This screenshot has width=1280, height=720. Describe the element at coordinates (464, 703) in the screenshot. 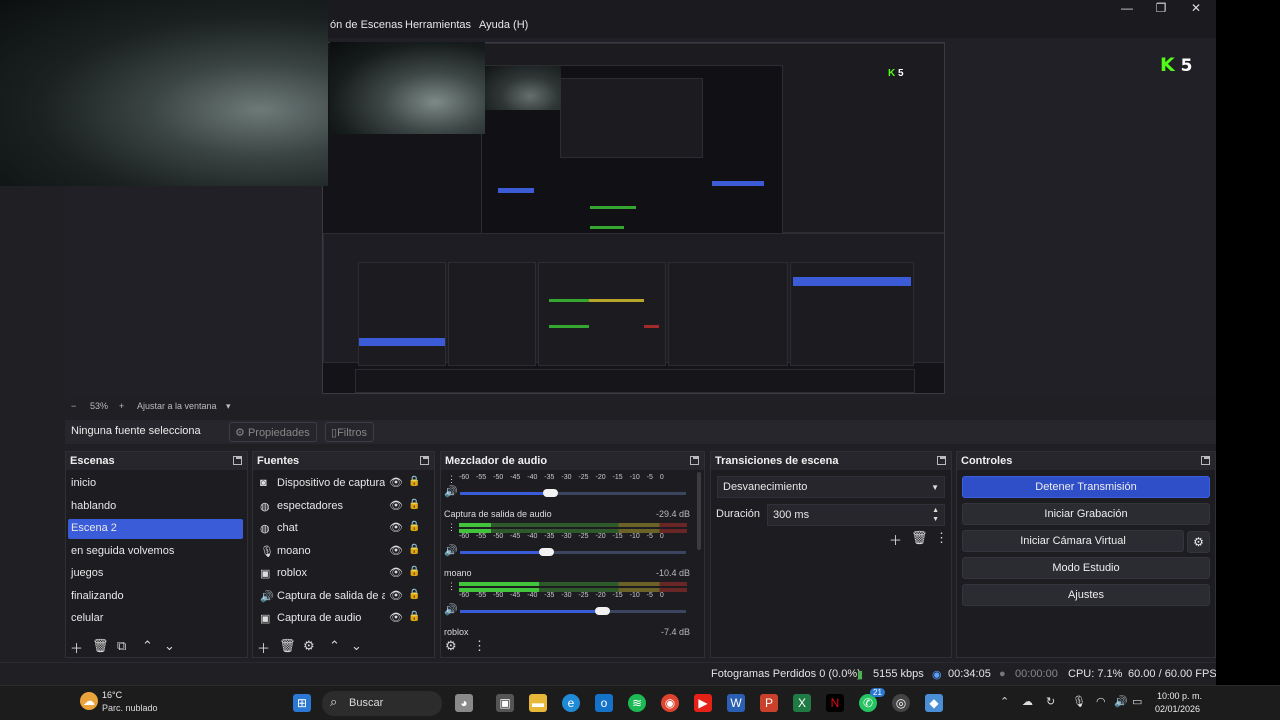

I see `alien-app-icon: ◕` at that location.